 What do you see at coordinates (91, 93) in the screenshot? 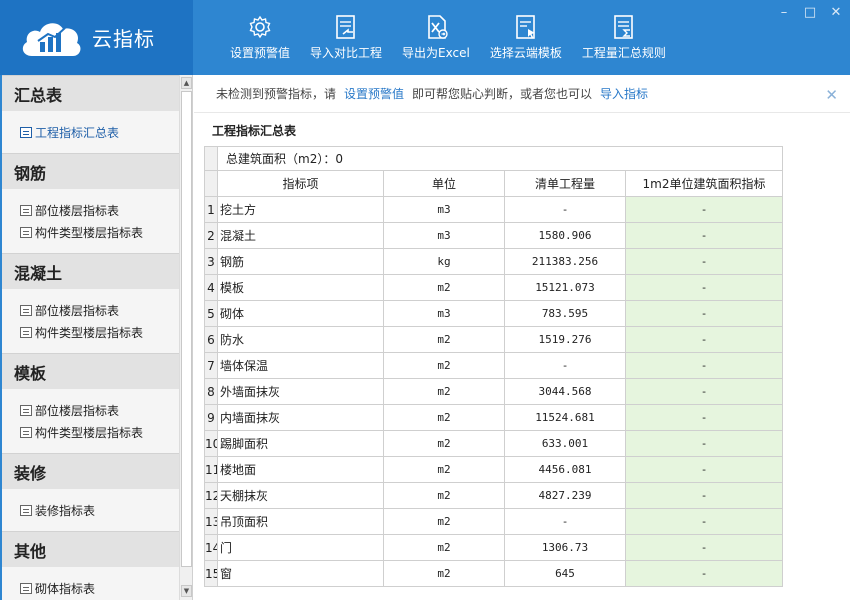
I see `group-summary-header: 汇总表` at bounding box center [91, 93].